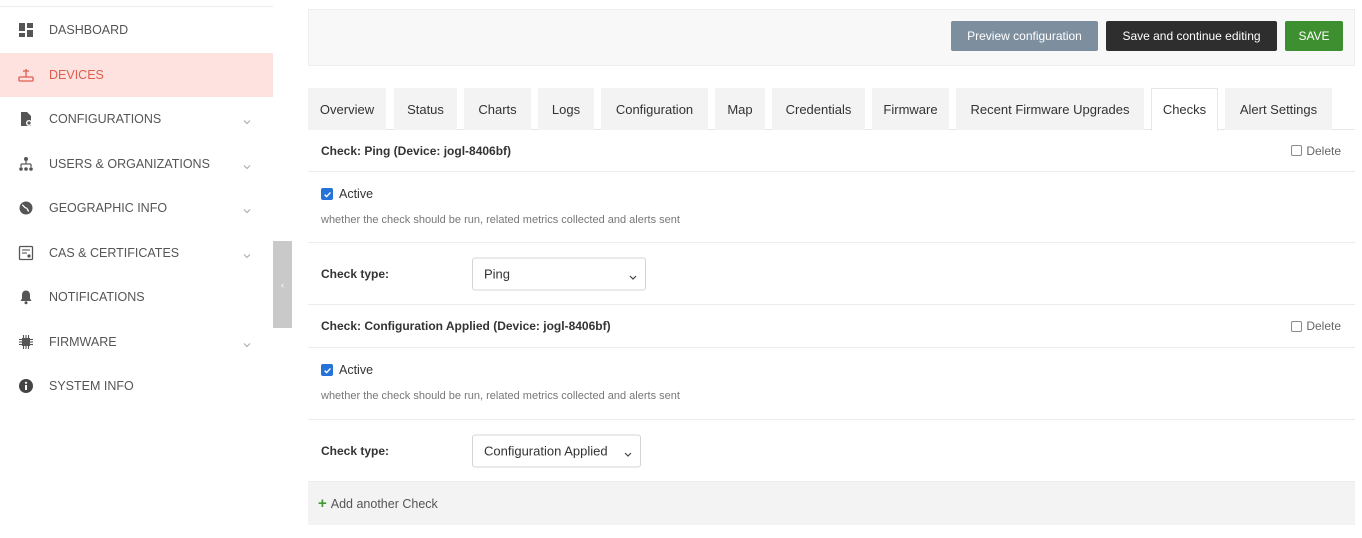 This screenshot has height=538, width=1362. I want to click on sidebar-item-label: GEOGRAPHIC INFO, so click(108, 208).